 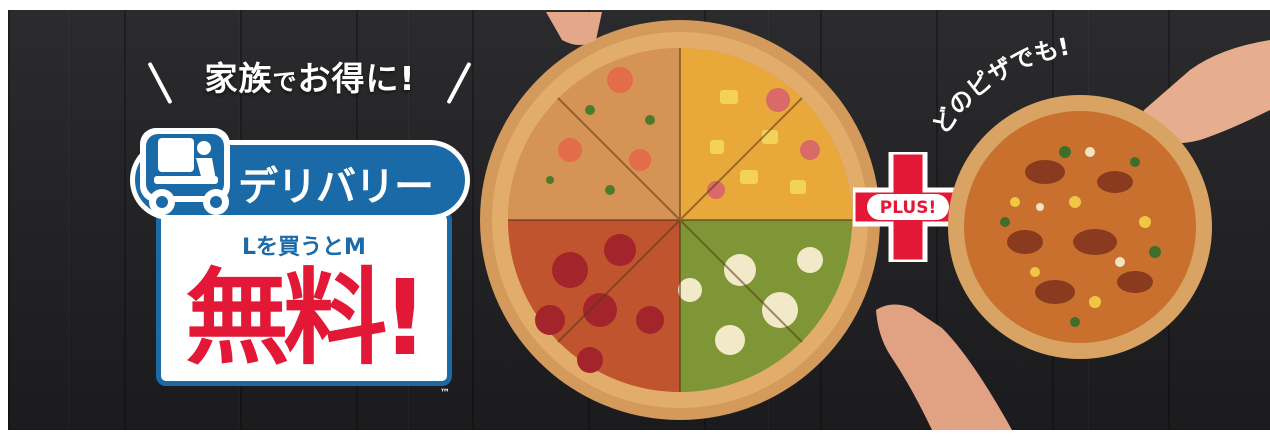 I want to click on tagline-part-de: で, so click(x=285, y=82).